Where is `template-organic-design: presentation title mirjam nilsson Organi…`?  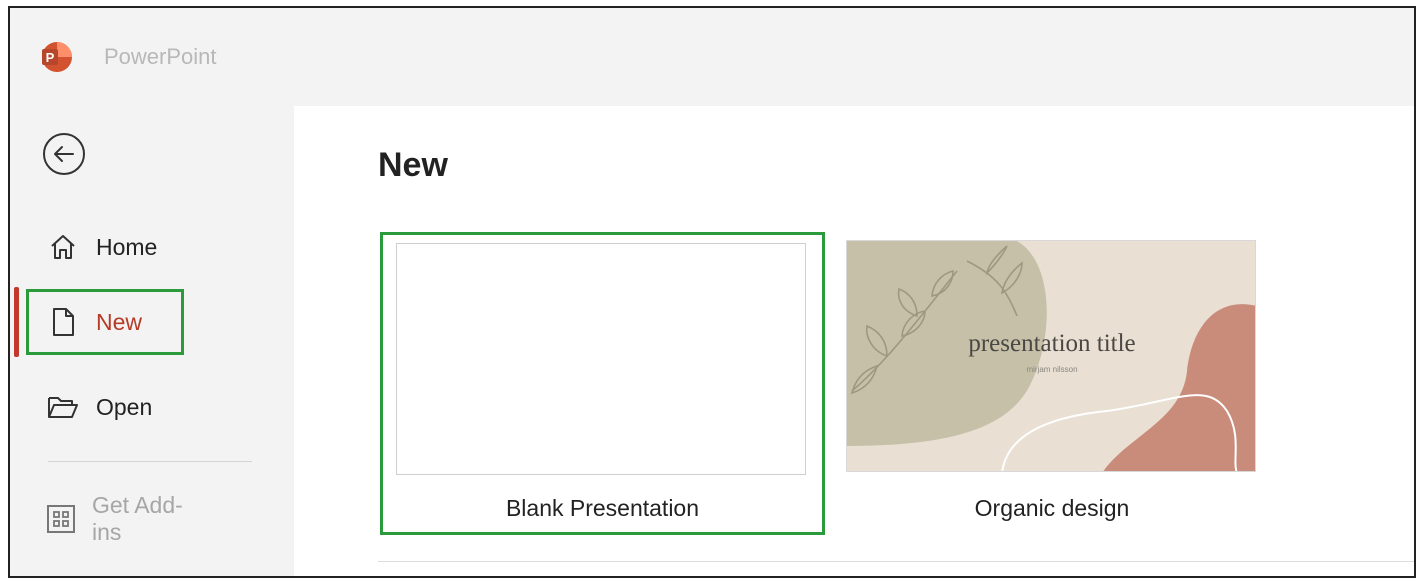 template-organic-design: presentation title mirjam nilsson Organi… is located at coordinates (1052, 390).